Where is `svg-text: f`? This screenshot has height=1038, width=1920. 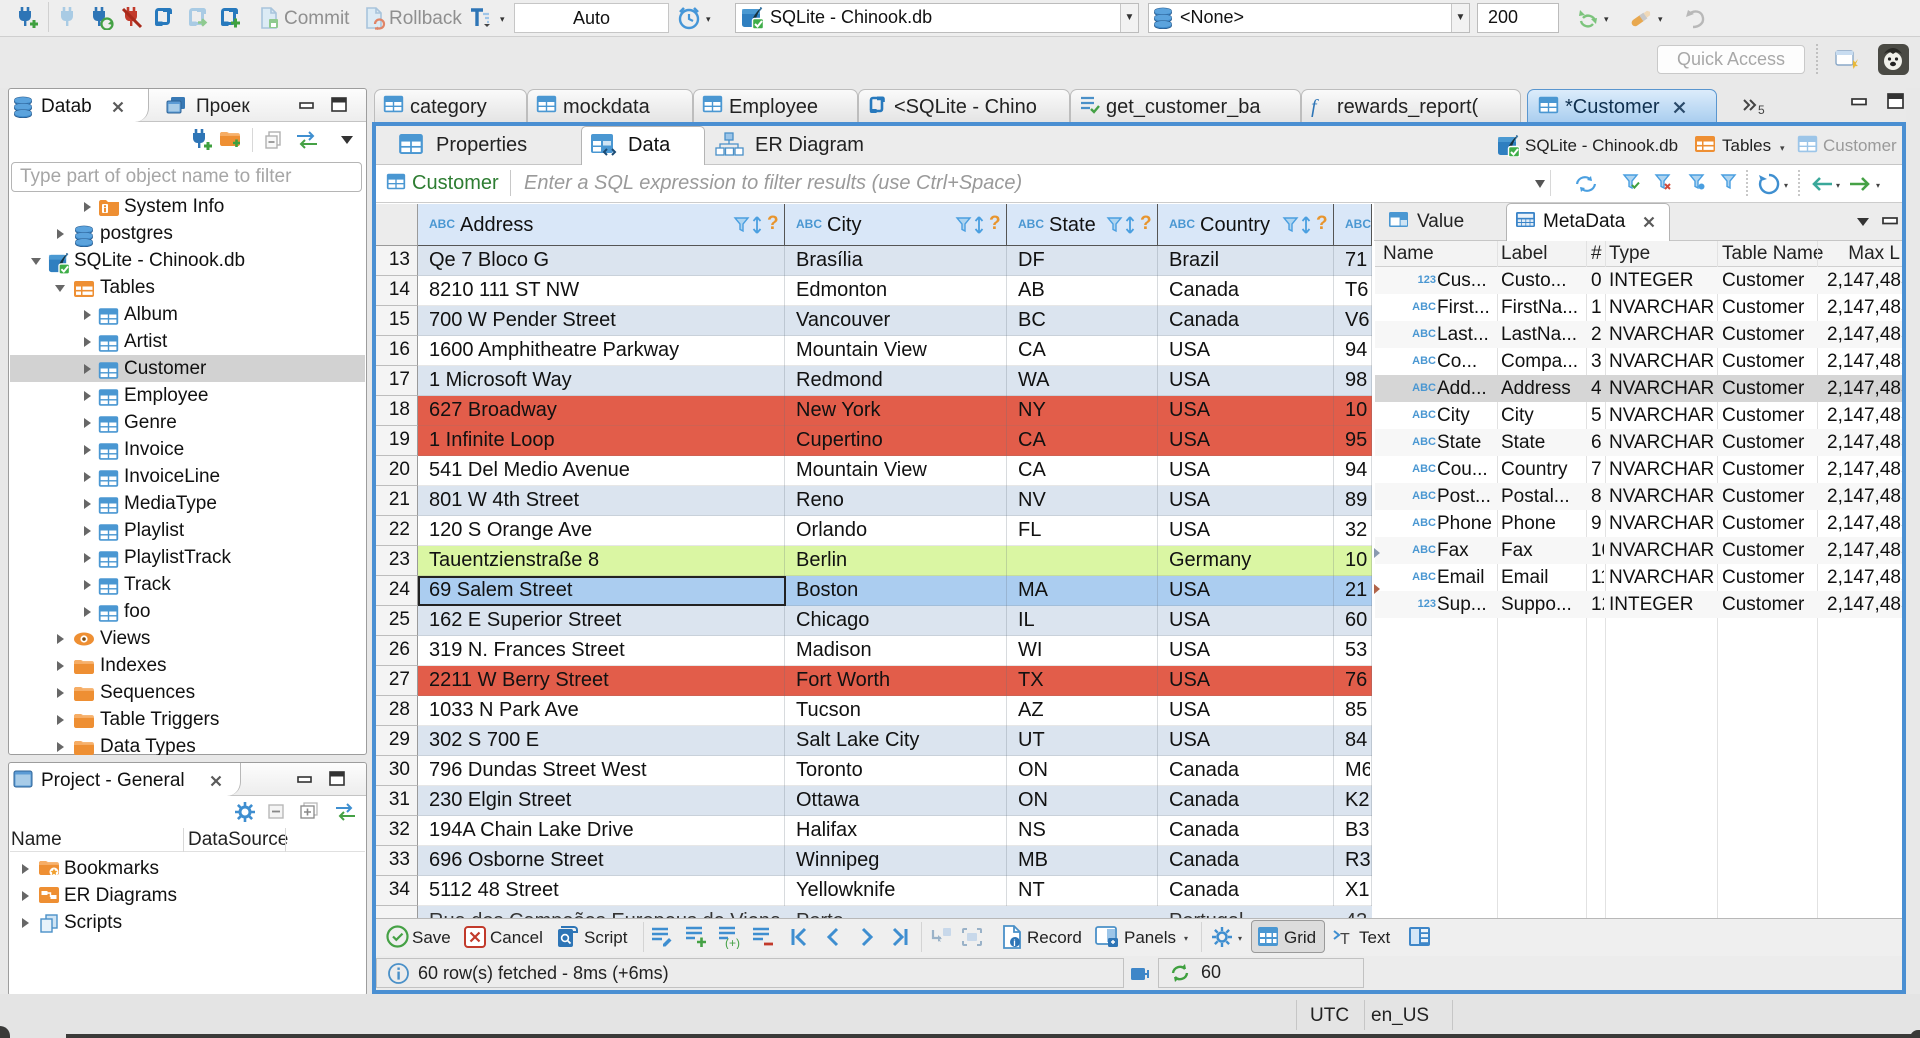 svg-text: f is located at coordinates (1315, 106).